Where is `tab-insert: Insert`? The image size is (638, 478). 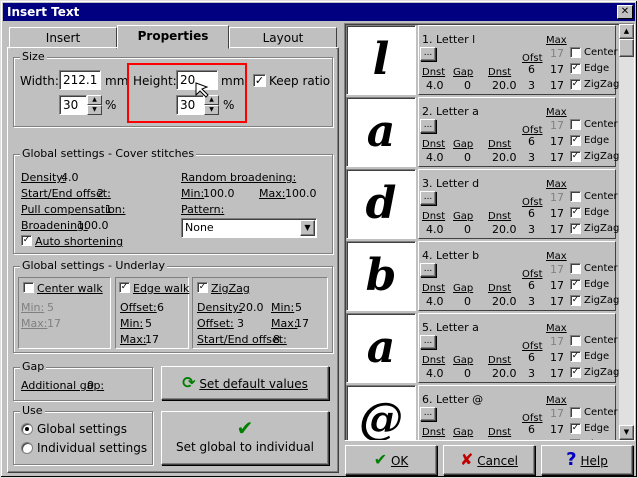
tab-insert: Insert is located at coordinates (63, 38).